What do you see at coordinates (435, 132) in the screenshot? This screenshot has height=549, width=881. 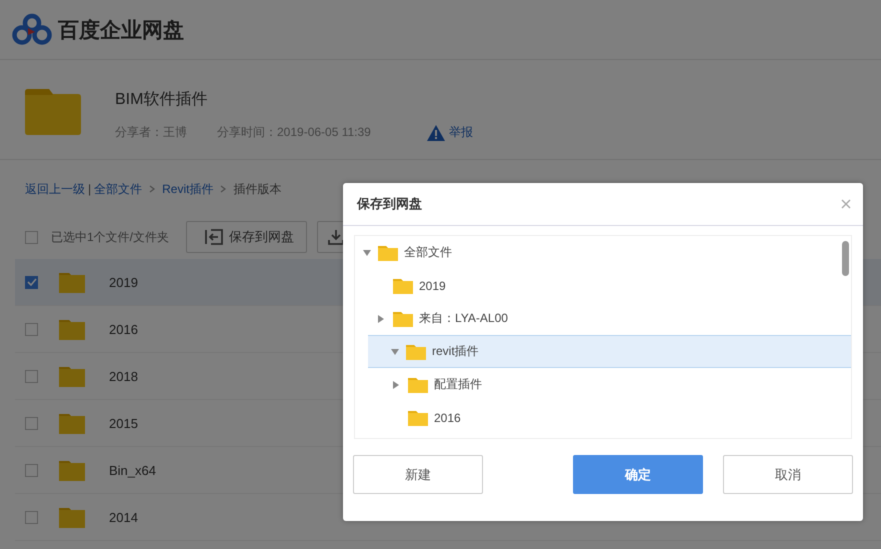 I see `warning-icon` at bounding box center [435, 132].